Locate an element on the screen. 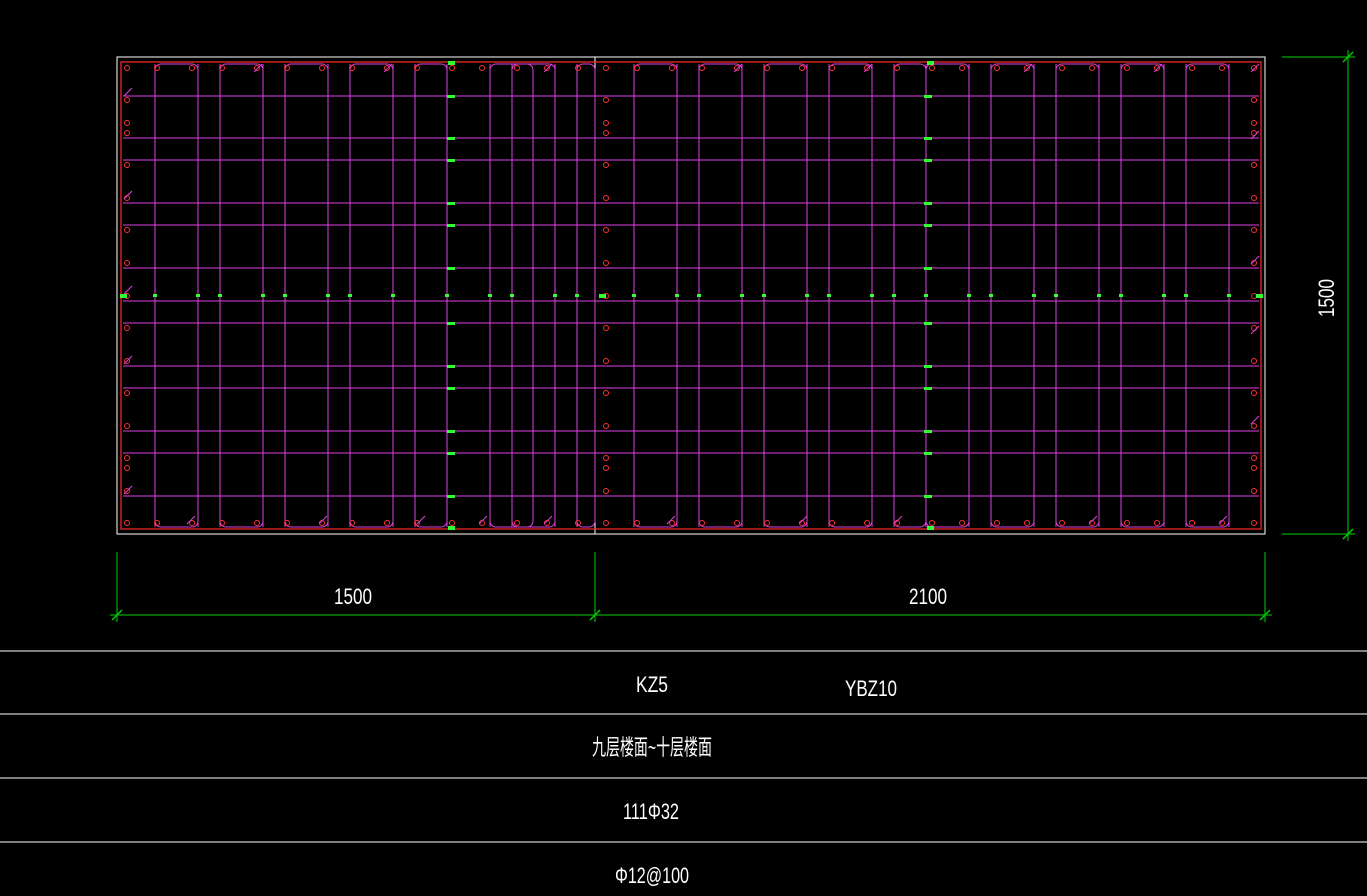 The height and width of the screenshot is (896, 1367). column-name-kz5: KZ5 is located at coordinates (652, 684).